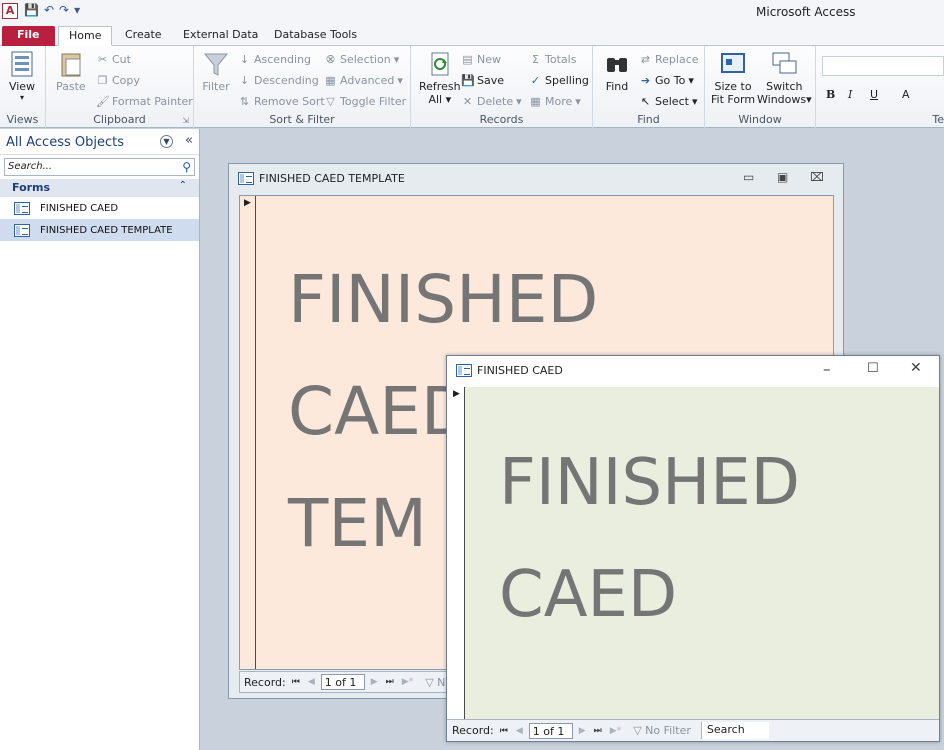 The width and height of the screenshot is (944, 750). I want to click on copy-button: ❐ Copy, so click(118, 80).